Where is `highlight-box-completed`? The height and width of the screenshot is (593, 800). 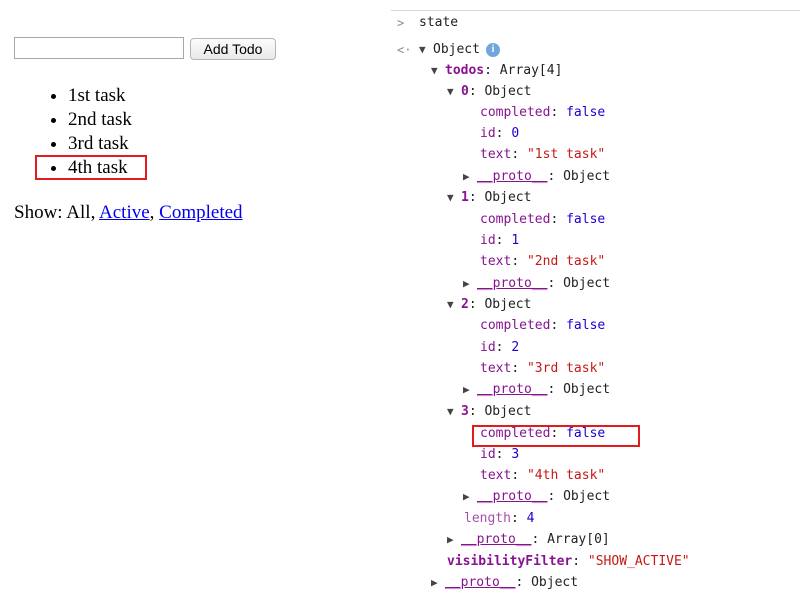 highlight-box-completed is located at coordinates (556, 436).